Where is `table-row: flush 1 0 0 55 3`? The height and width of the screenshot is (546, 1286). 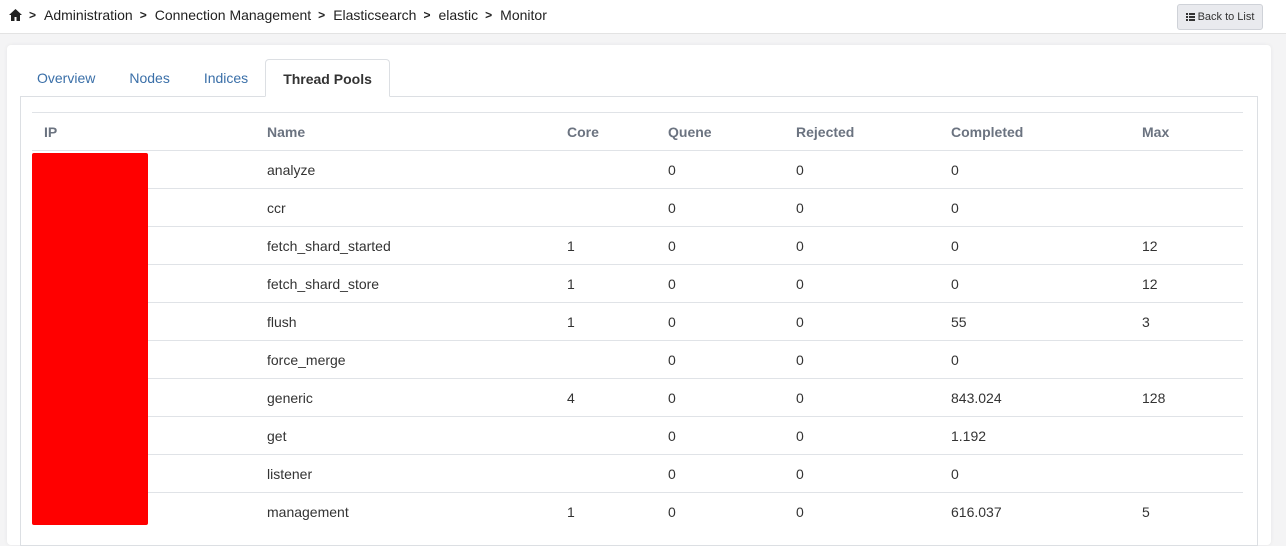
table-row: flush 1 0 0 55 3 is located at coordinates (637, 321).